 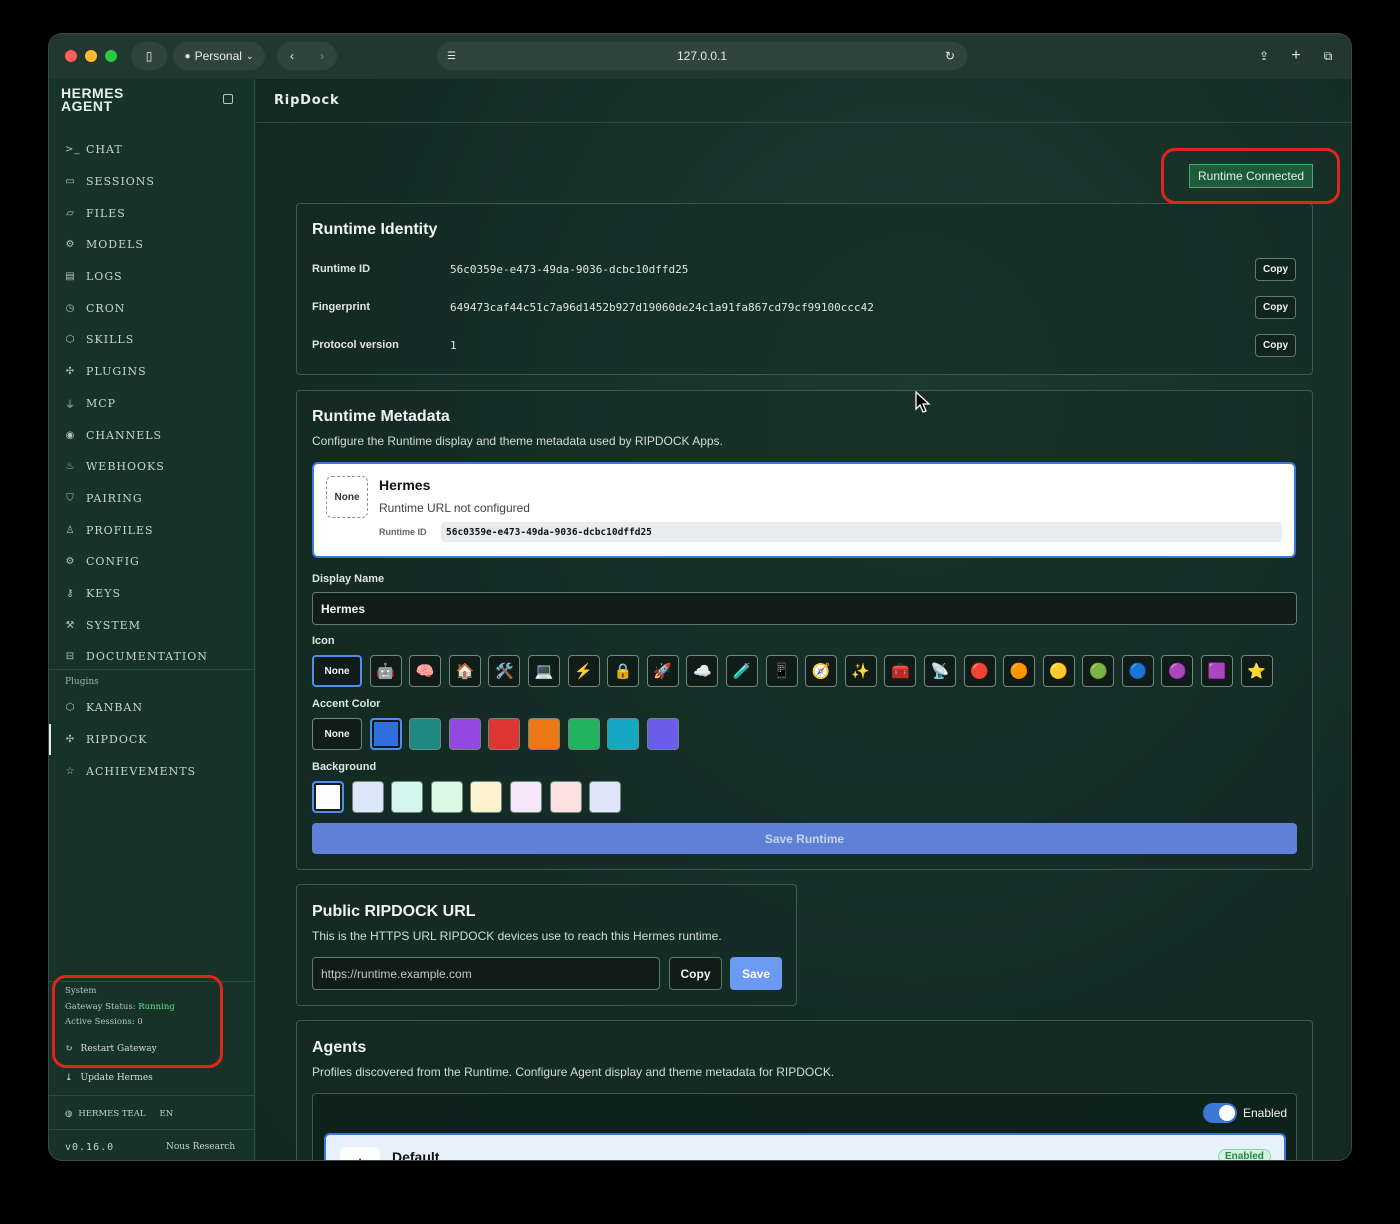 What do you see at coordinates (152, 277) in the screenshot?
I see `nav-item-logs: ▤ LOGS` at bounding box center [152, 277].